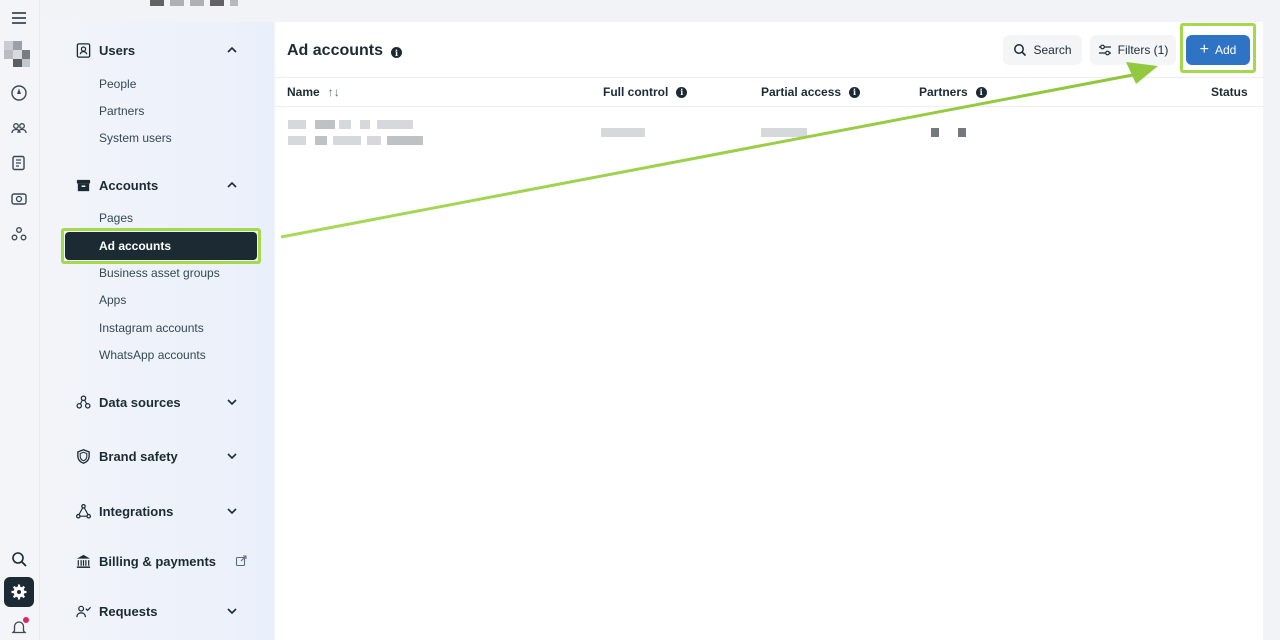  What do you see at coordinates (303, 92) in the screenshot?
I see `column-label: Name` at bounding box center [303, 92].